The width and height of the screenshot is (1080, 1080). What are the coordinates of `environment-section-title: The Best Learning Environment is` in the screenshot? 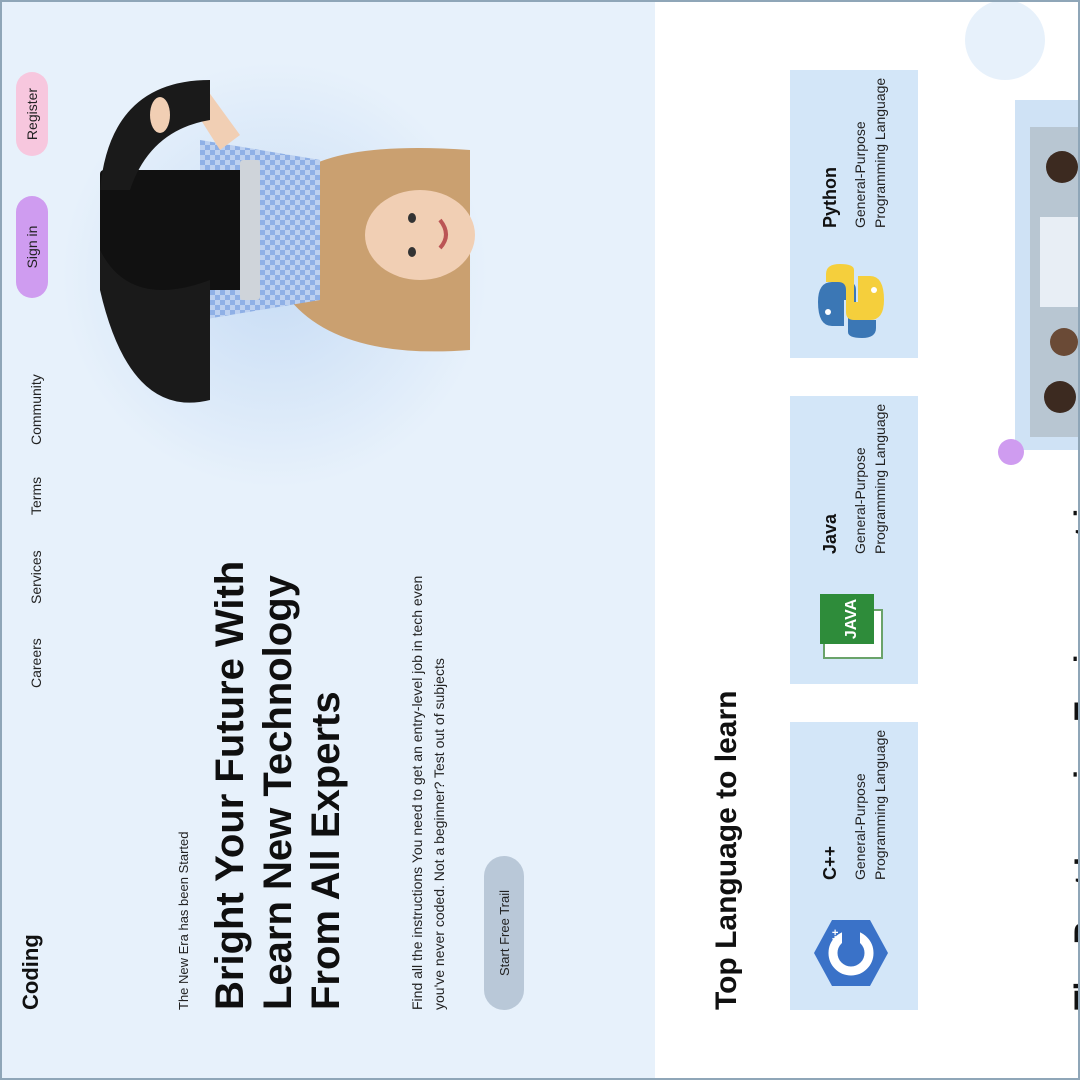 It's located at (1074, 750).